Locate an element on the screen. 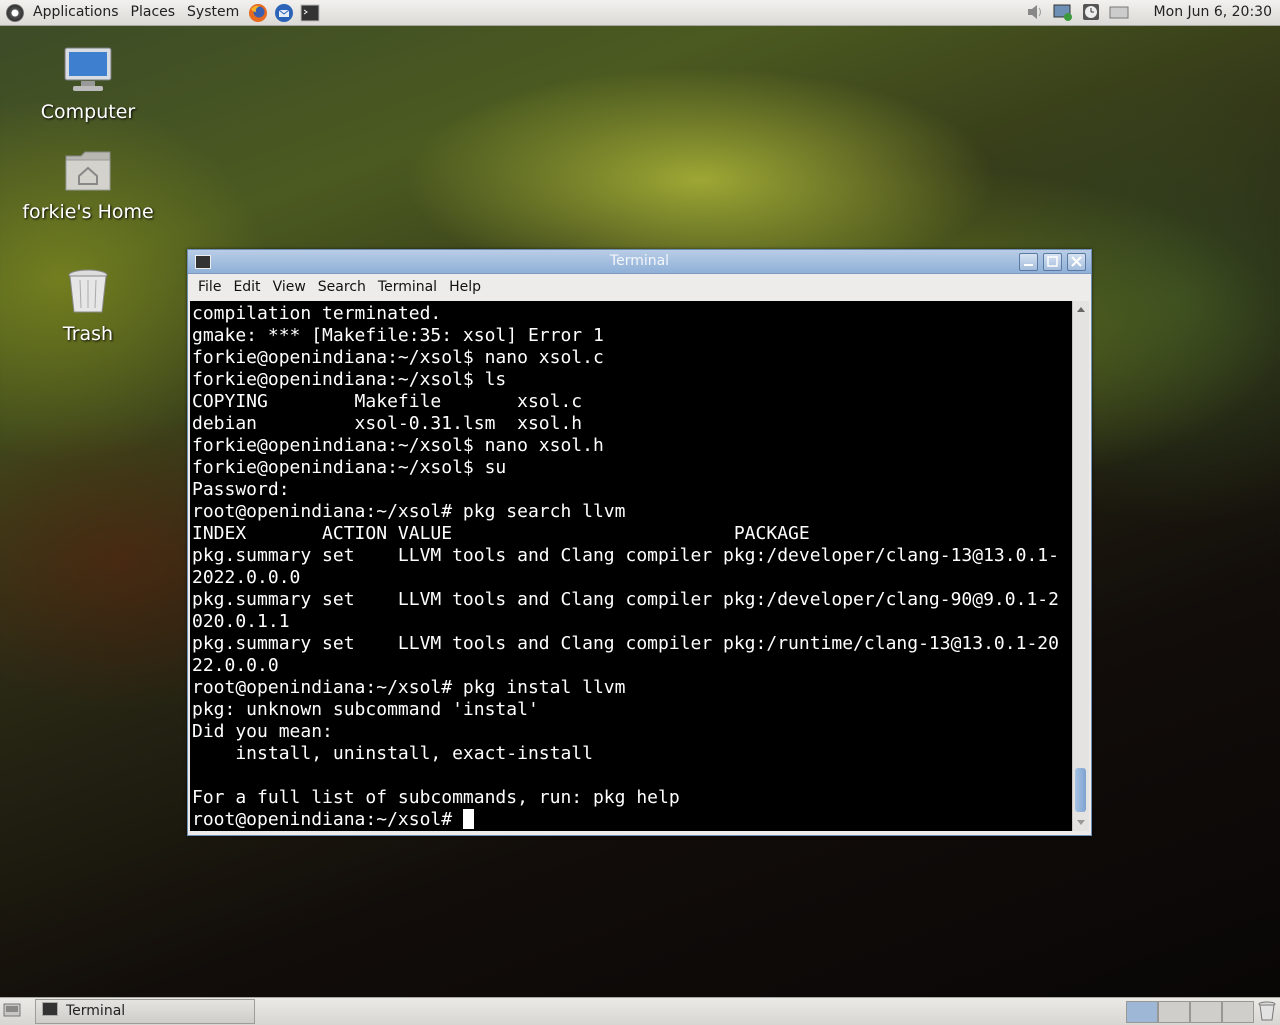  close-button is located at coordinates (1076, 262).